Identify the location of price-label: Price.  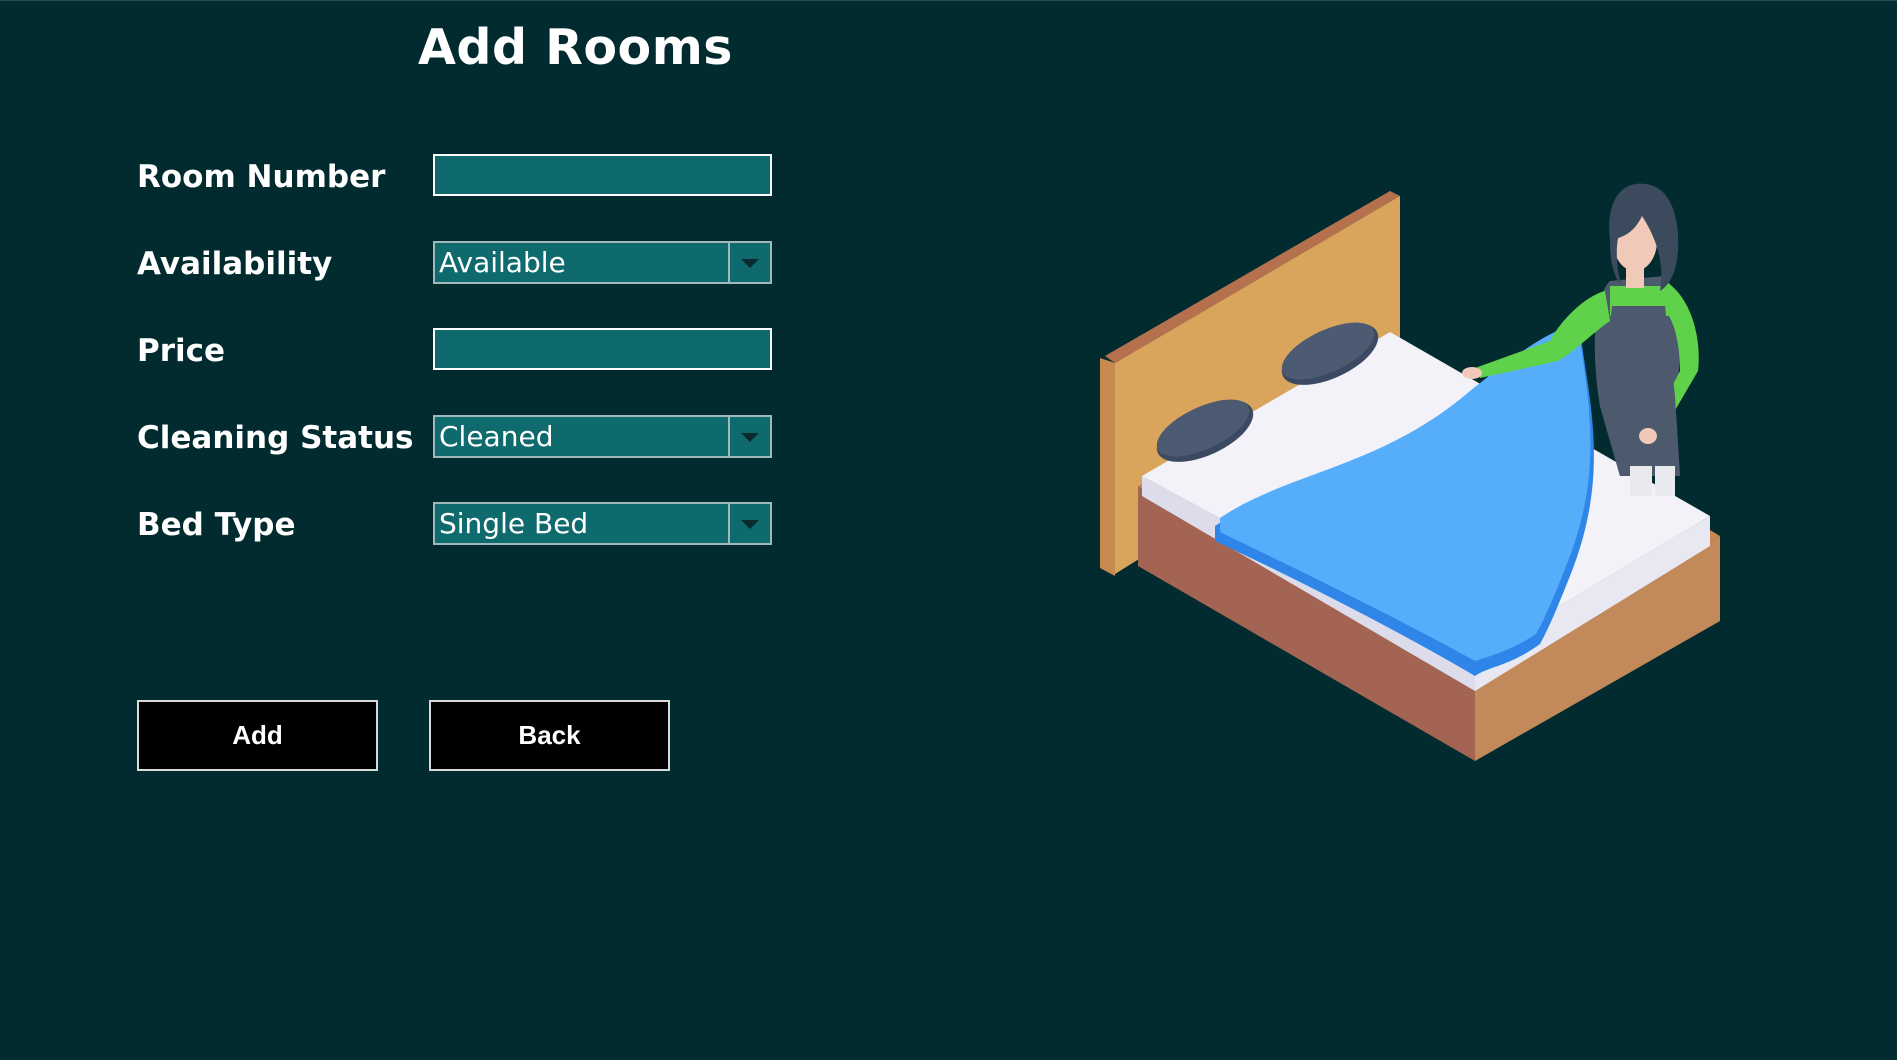
(181, 351).